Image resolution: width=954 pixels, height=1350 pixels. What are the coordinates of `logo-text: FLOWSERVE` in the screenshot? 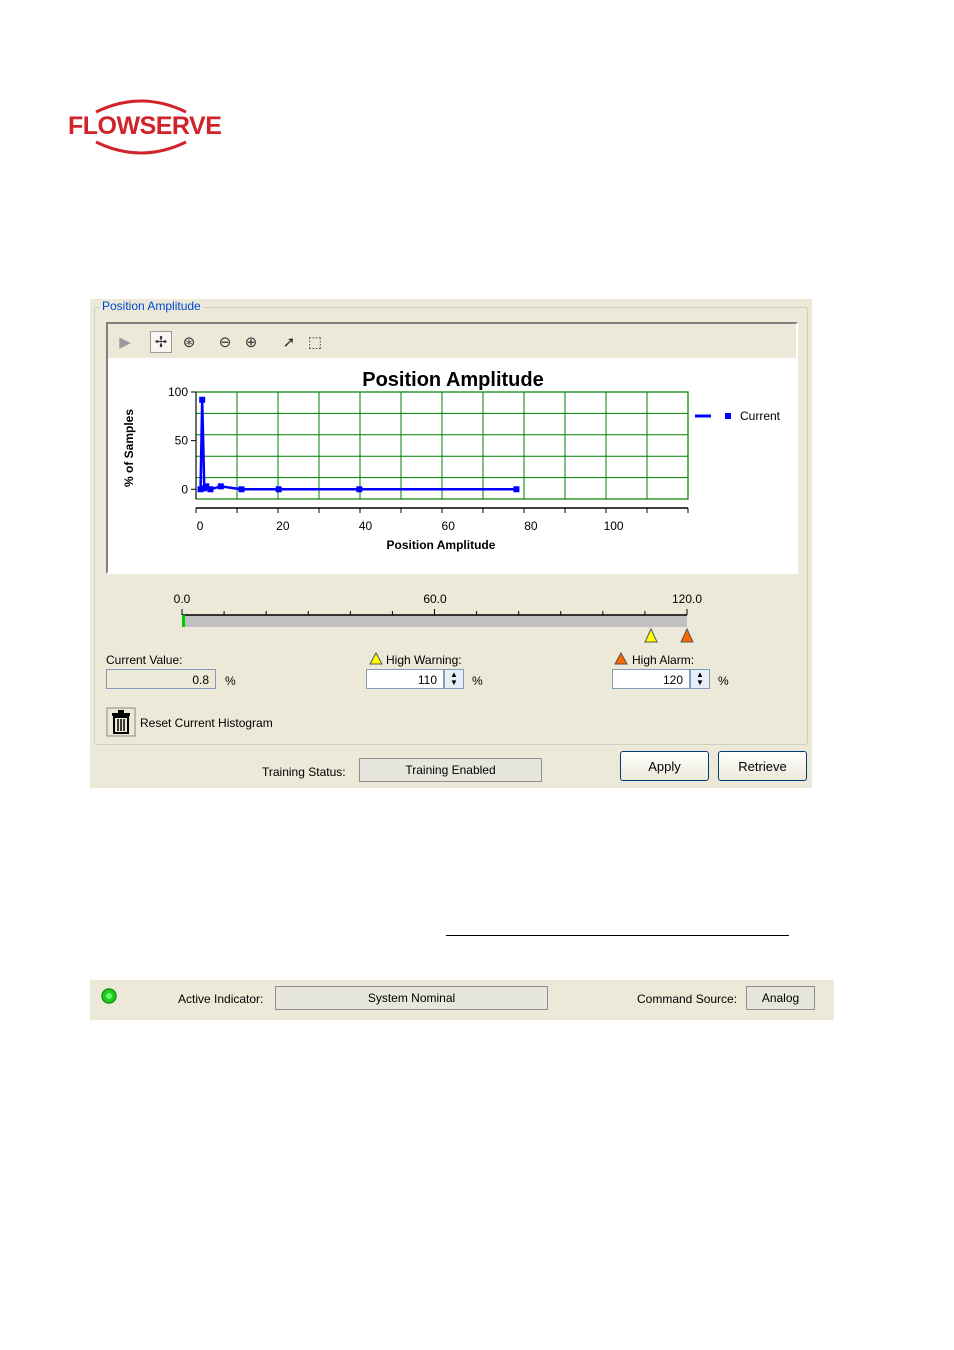 It's located at (145, 126).